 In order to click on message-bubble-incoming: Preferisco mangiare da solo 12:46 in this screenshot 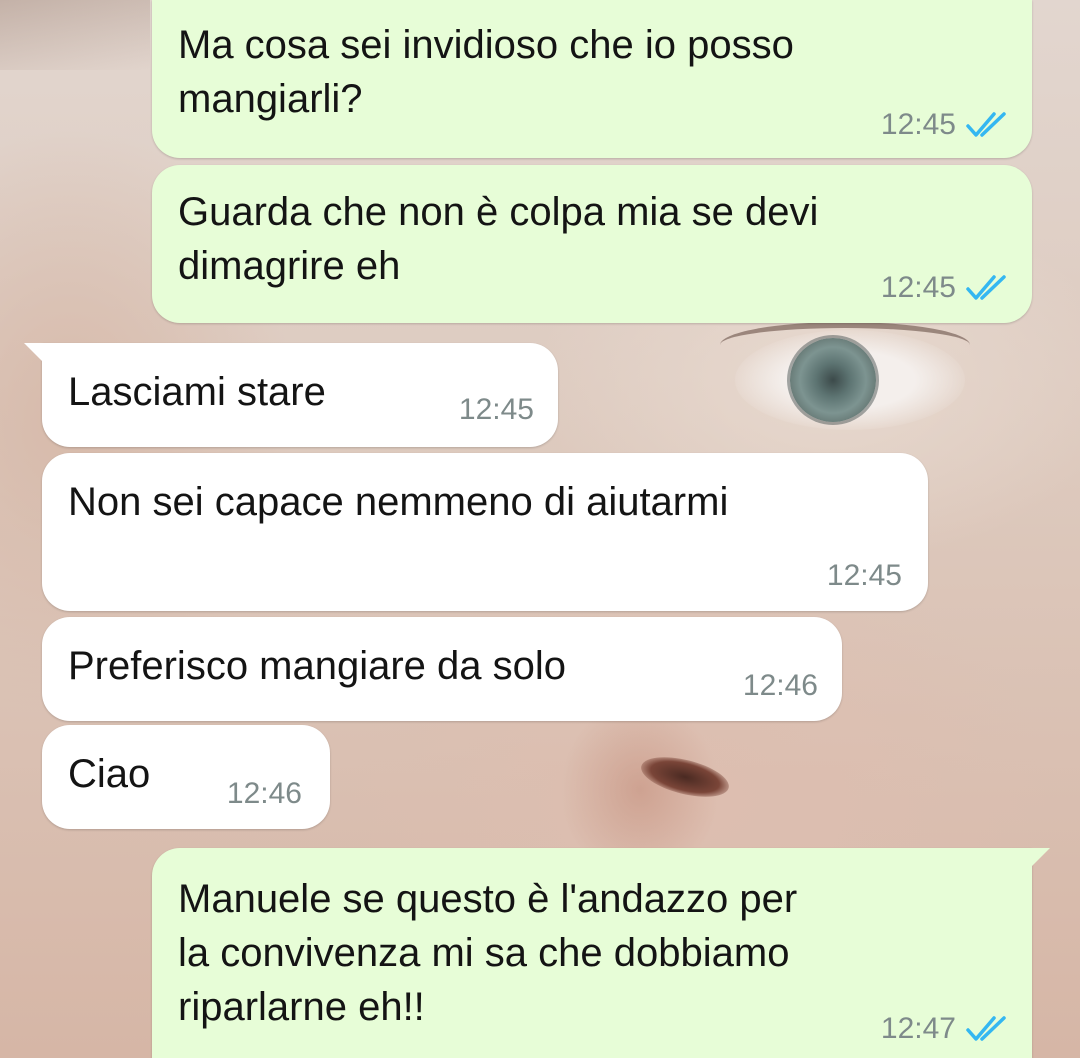, I will do `click(442, 669)`.